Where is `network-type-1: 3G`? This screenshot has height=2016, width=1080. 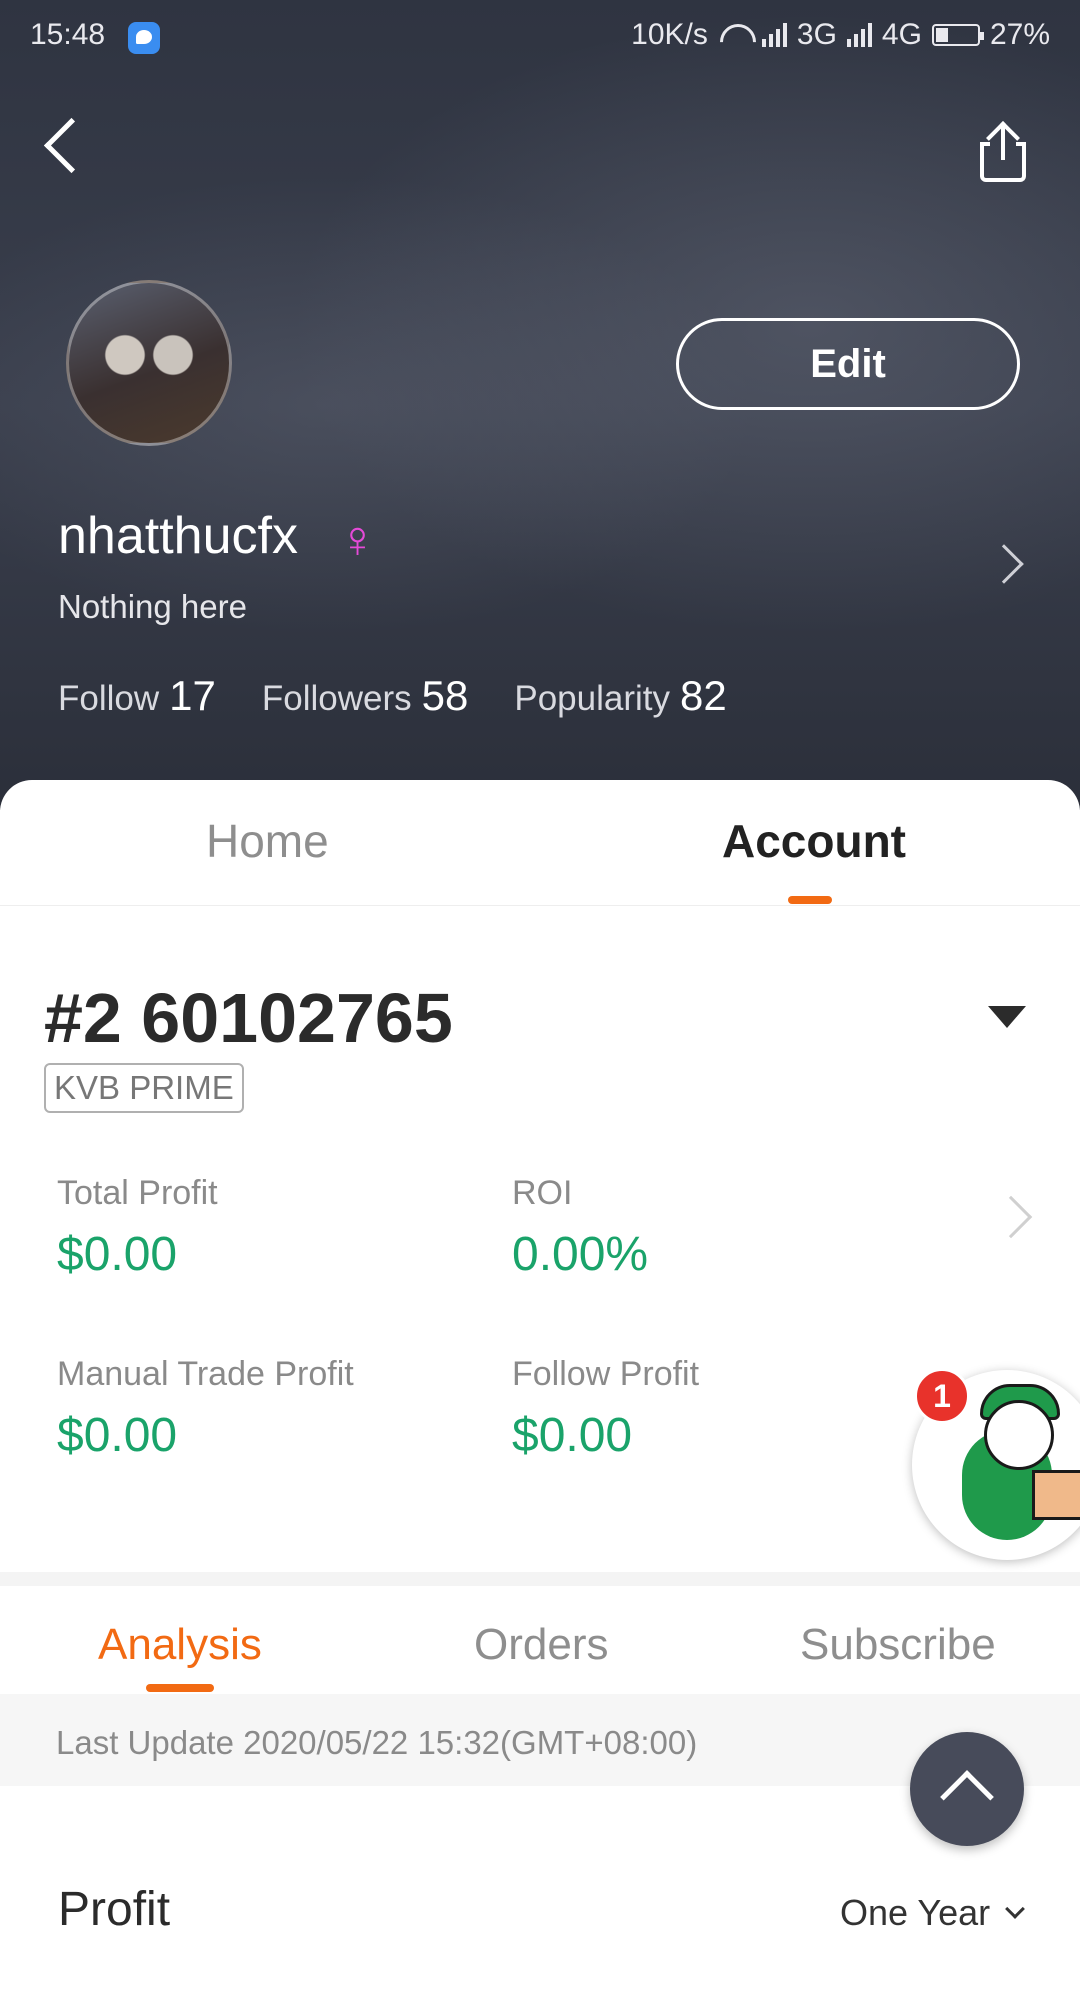
network-type-1: 3G is located at coordinates (816, 34).